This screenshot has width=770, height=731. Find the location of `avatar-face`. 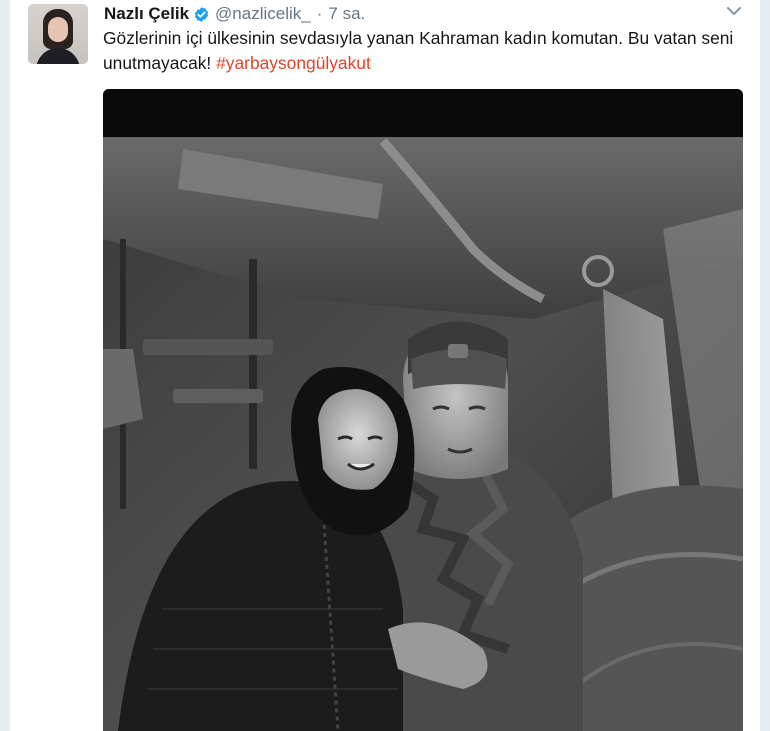

avatar-face is located at coordinates (58, 29).